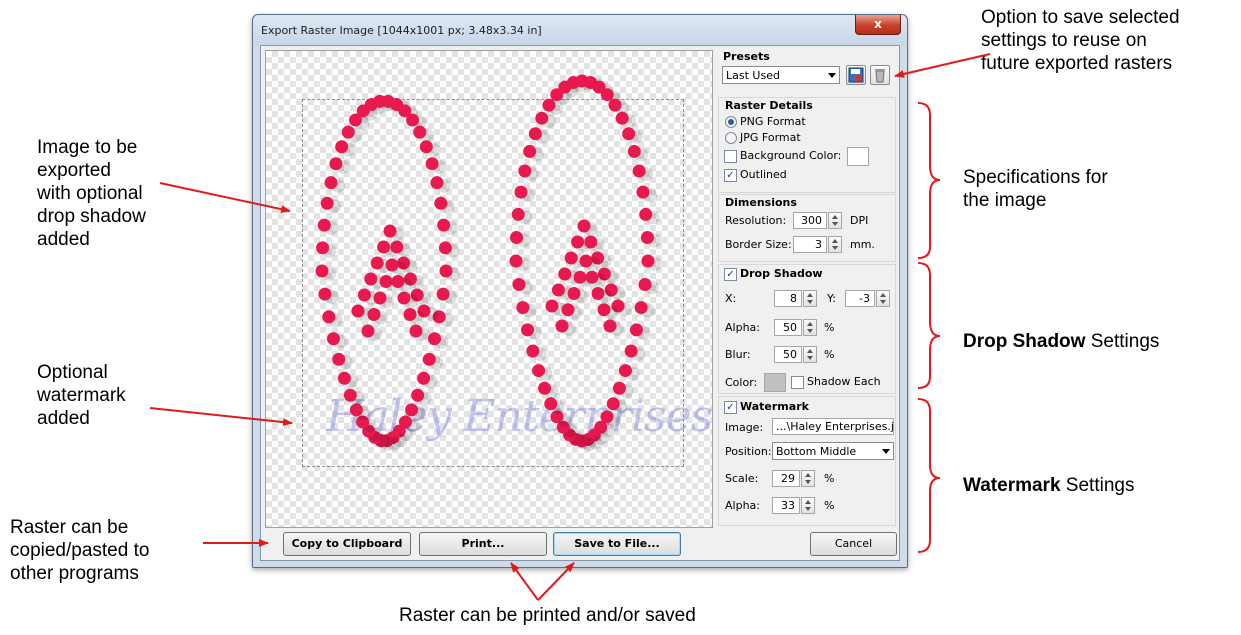  Describe the element at coordinates (788, 298) in the screenshot. I see `shadow-x-input: 8` at that location.